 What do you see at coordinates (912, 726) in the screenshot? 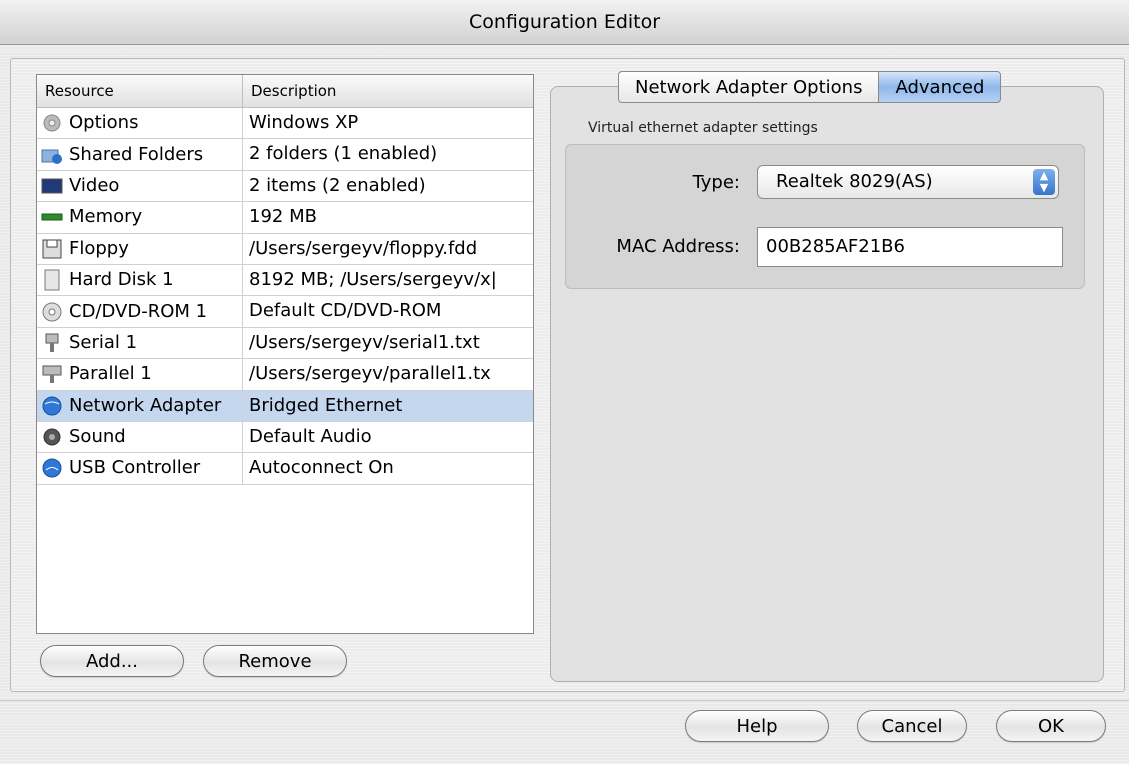
I see `cancel-button: Cancel` at bounding box center [912, 726].